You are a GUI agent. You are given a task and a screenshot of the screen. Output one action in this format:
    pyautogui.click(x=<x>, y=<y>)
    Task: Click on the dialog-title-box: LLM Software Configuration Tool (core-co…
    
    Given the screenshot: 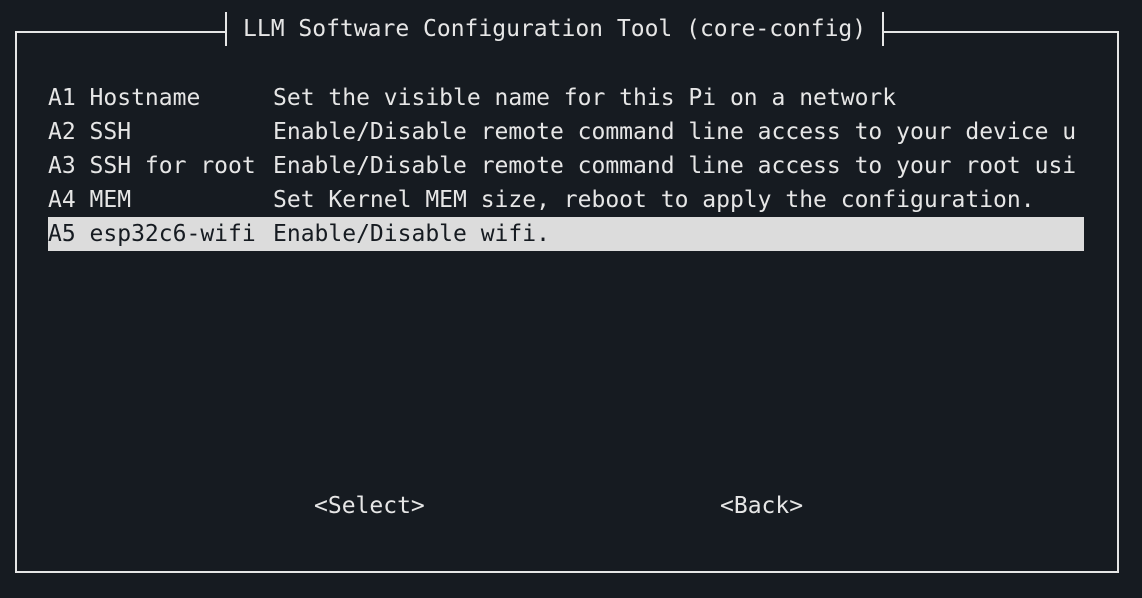 What is the action you would take?
    pyautogui.click(x=555, y=29)
    